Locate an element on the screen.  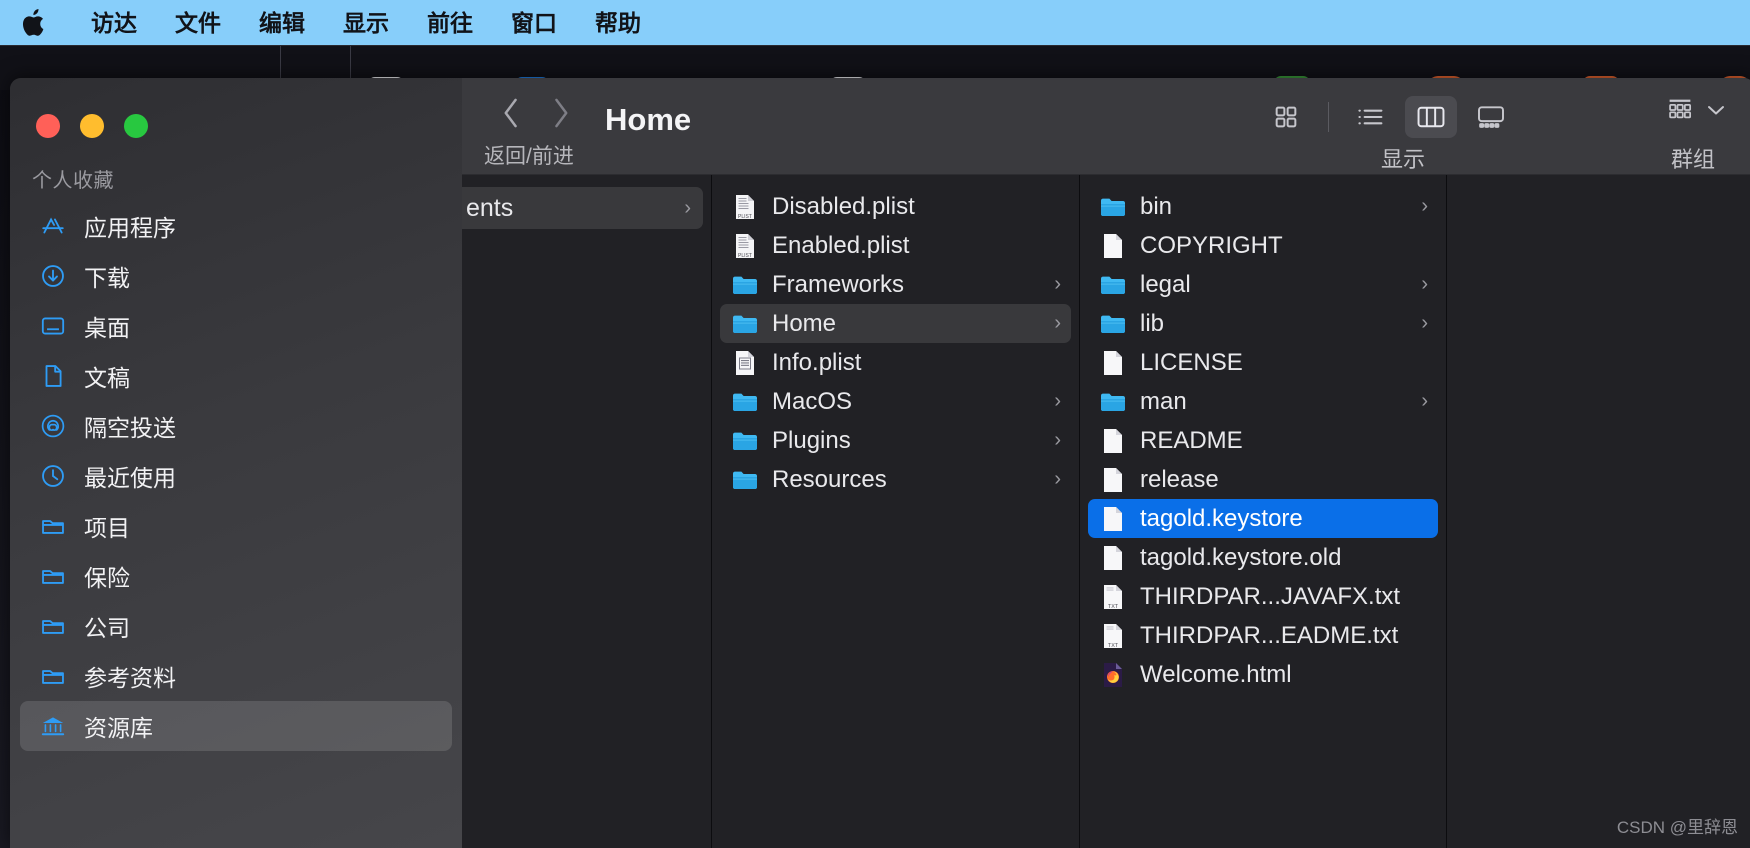
file-name: tagold.keystore.old is located at coordinates (1241, 557).